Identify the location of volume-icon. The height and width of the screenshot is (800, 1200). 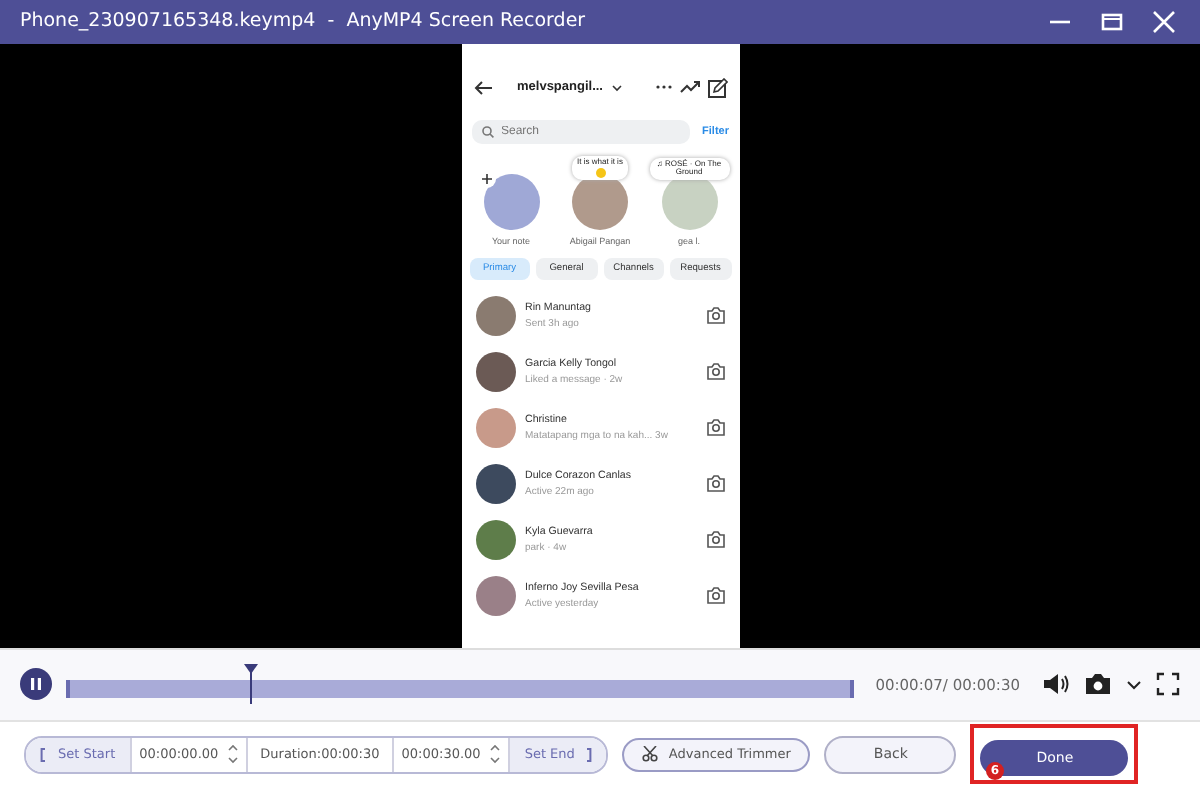
(1056, 684).